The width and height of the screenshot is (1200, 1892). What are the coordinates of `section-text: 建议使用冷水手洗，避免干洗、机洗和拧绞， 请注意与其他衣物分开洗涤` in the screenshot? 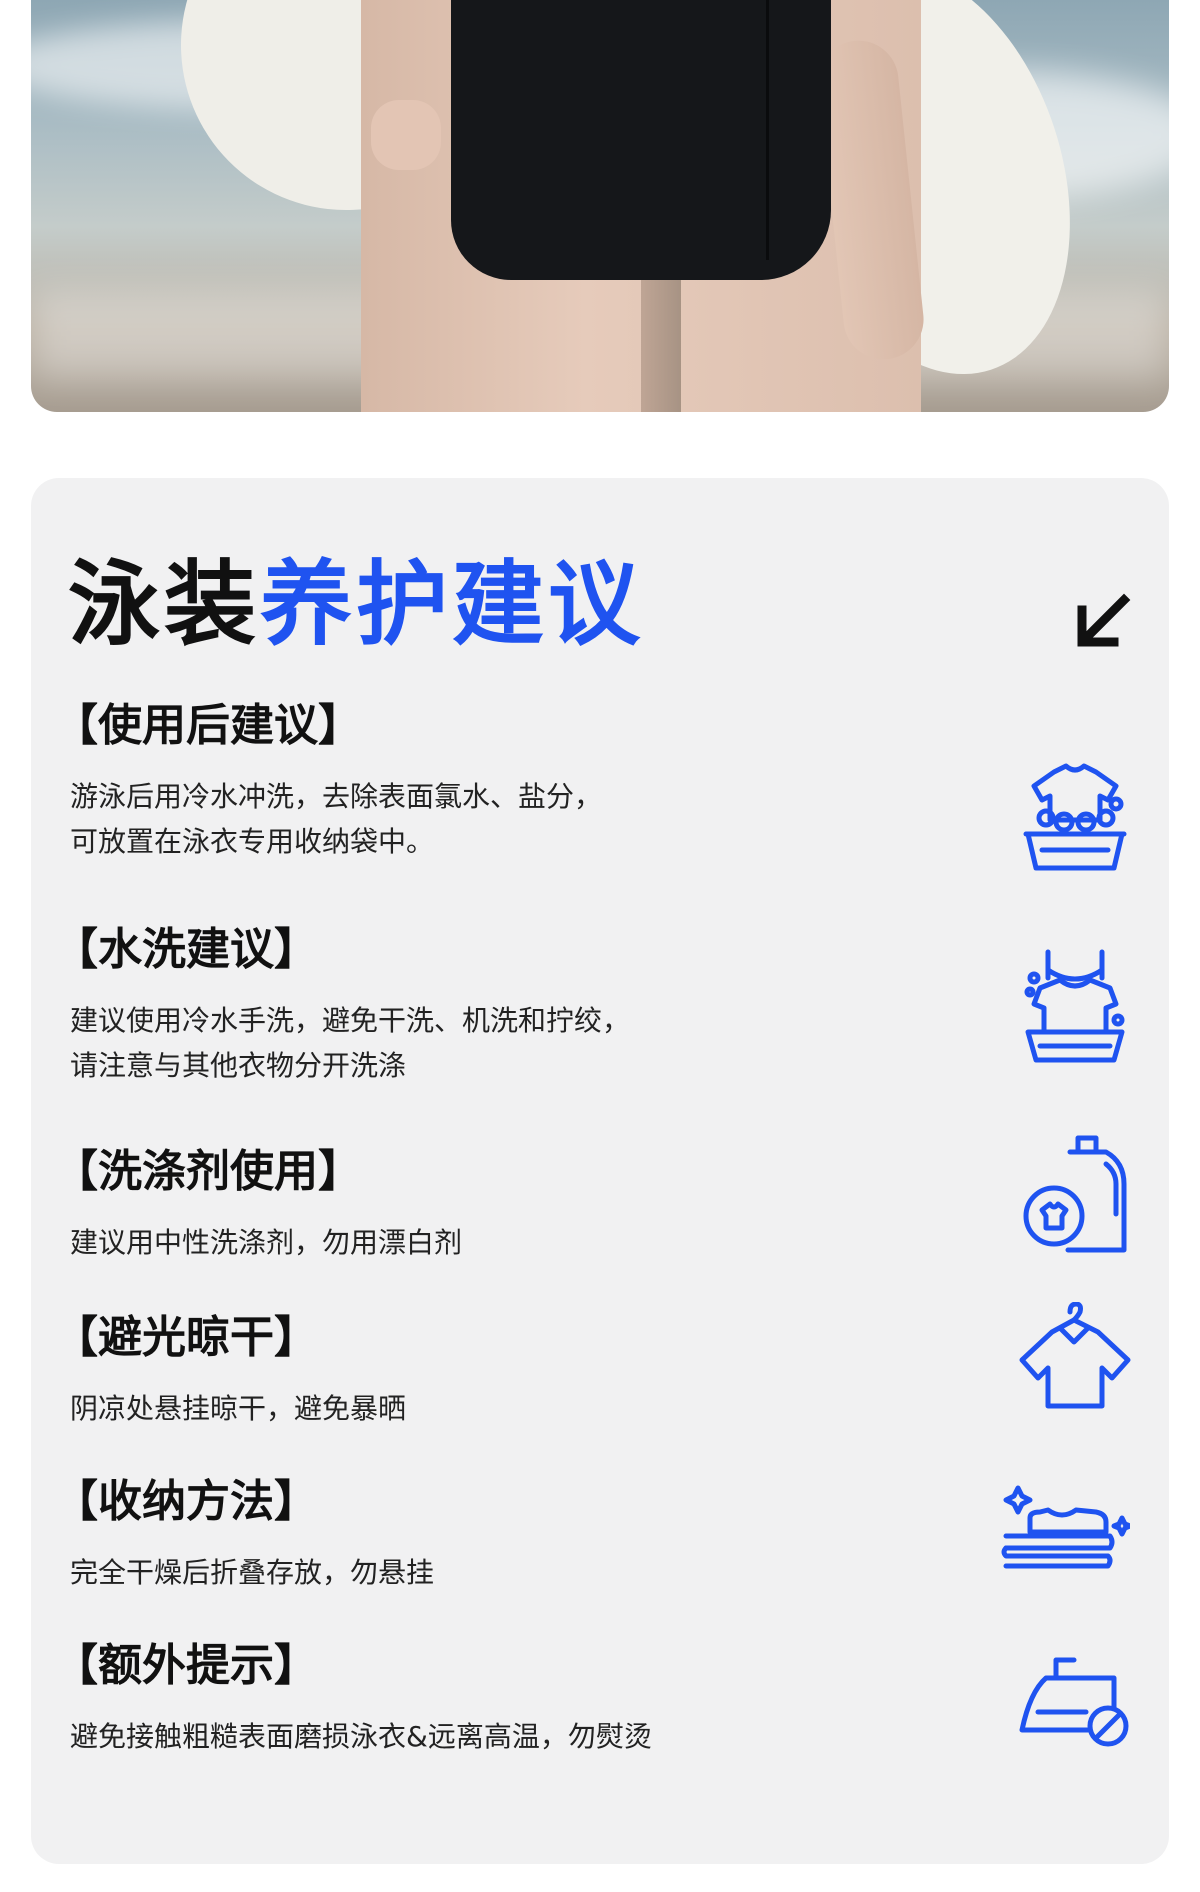 It's located at (350, 1043).